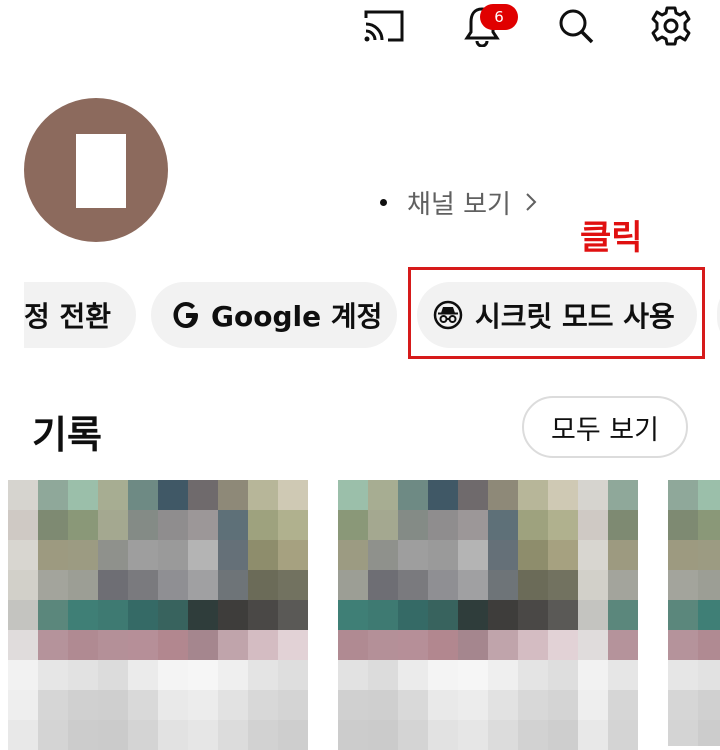 The image size is (720, 750). Describe the element at coordinates (297, 316) in the screenshot. I see `google-account-label: Google 계정` at that location.